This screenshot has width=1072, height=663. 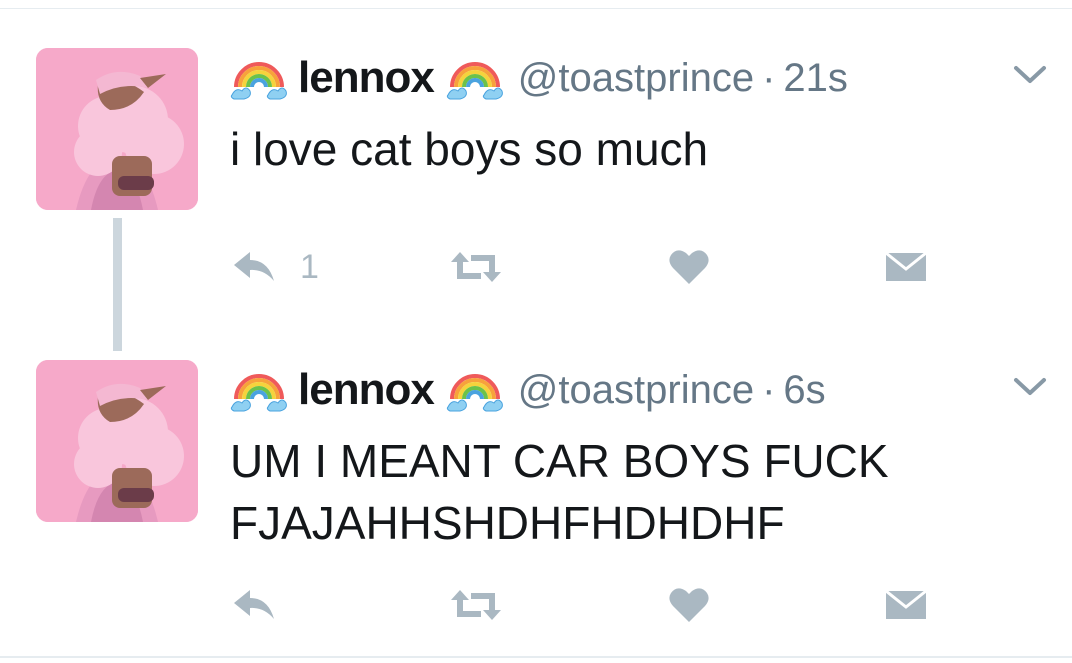 What do you see at coordinates (536, 657) in the screenshot?
I see `bottom-divider` at bounding box center [536, 657].